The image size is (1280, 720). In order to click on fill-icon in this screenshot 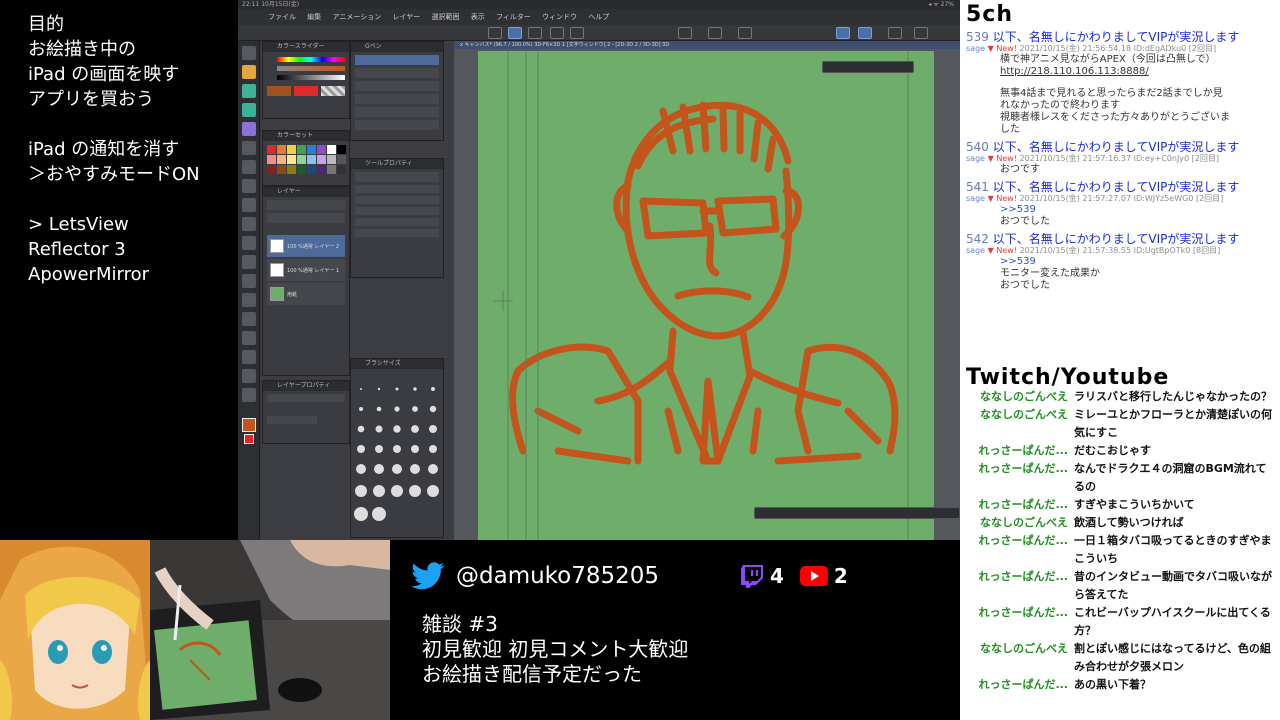, I will do `click(745, 33)`.